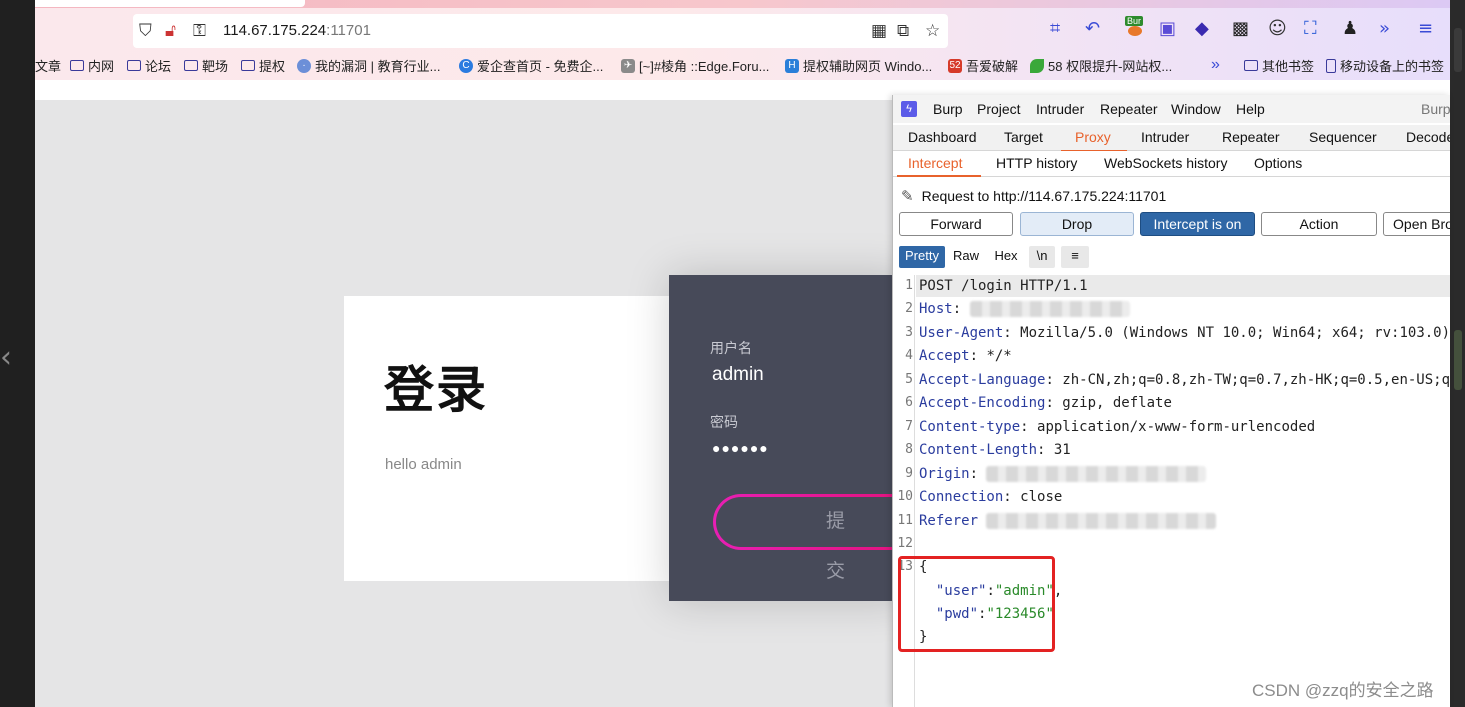 The height and width of the screenshot is (707, 1465). I want to click on login-form-panel, so click(789, 438).